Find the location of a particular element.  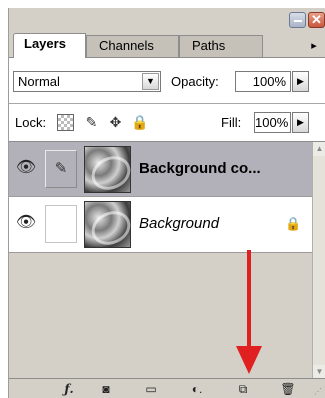

trash-icon: 🗑 is located at coordinates (288, 389).